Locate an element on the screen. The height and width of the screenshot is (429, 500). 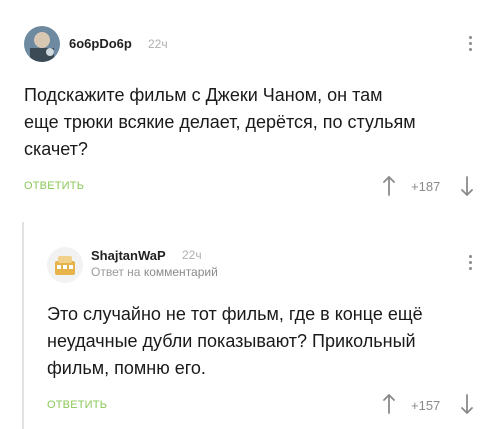
reply-to-line: Ответ на комментарий is located at coordinates (154, 272).